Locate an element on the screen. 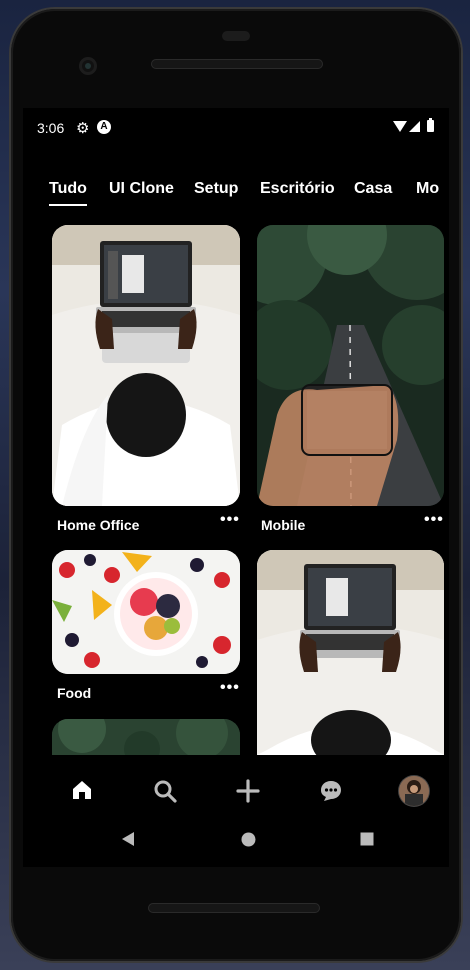  chat-icon is located at coordinates (331, 791).